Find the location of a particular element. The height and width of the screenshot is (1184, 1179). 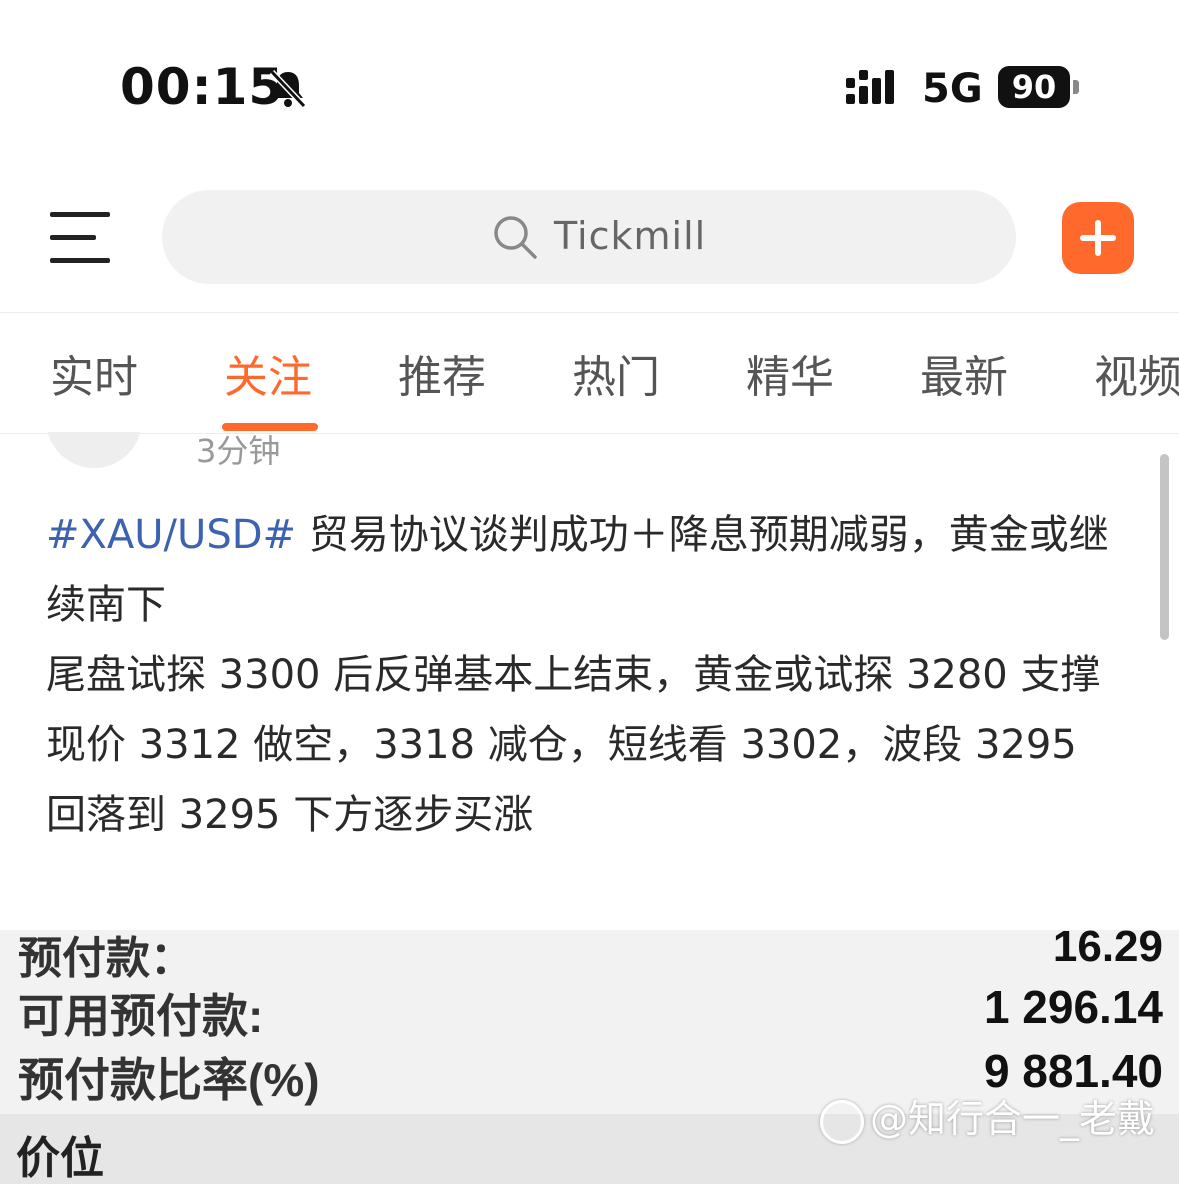

search-input: Tickmill is located at coordinates (589, 237).